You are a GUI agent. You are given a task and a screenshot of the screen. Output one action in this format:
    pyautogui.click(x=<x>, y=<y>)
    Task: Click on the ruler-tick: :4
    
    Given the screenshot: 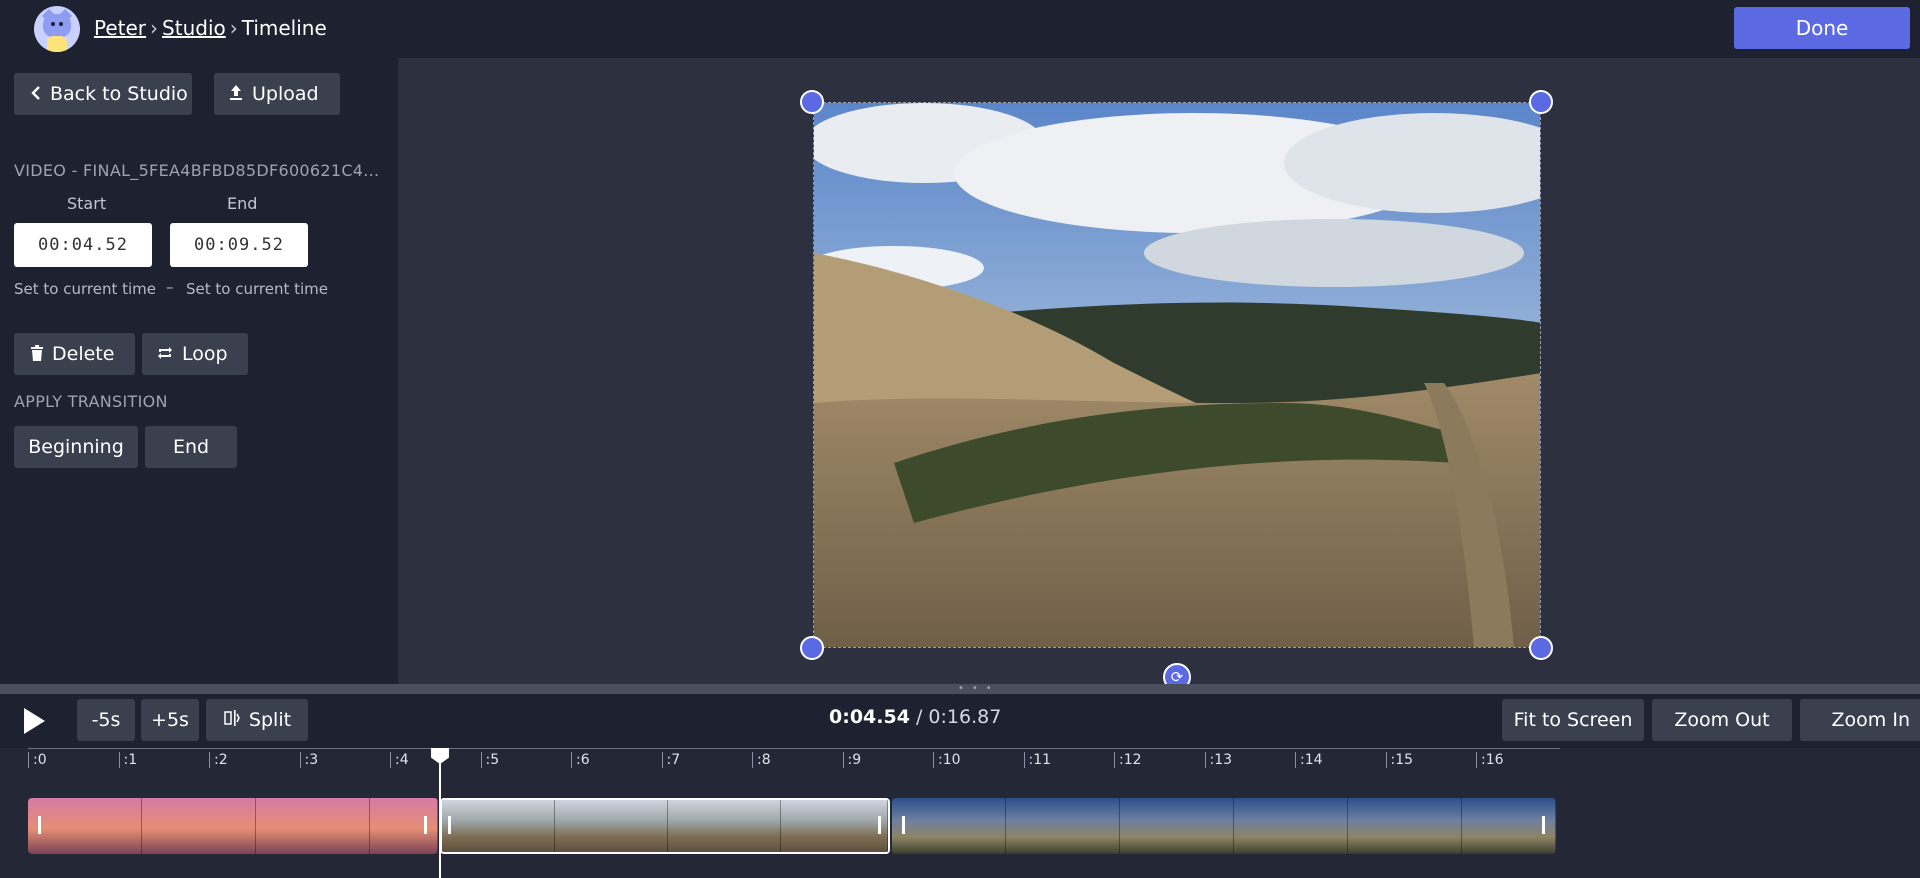 What is the action you would take?
    pyautogui.click(x=399, y=760)
    